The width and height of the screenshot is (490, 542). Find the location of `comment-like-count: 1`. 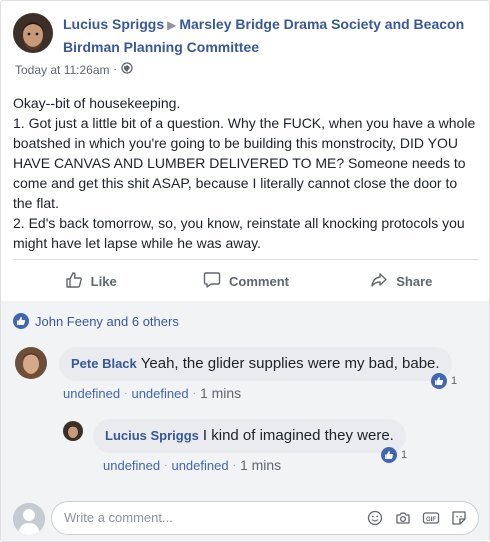

comment-like-count: 1 is located at coordinates (454, 381).